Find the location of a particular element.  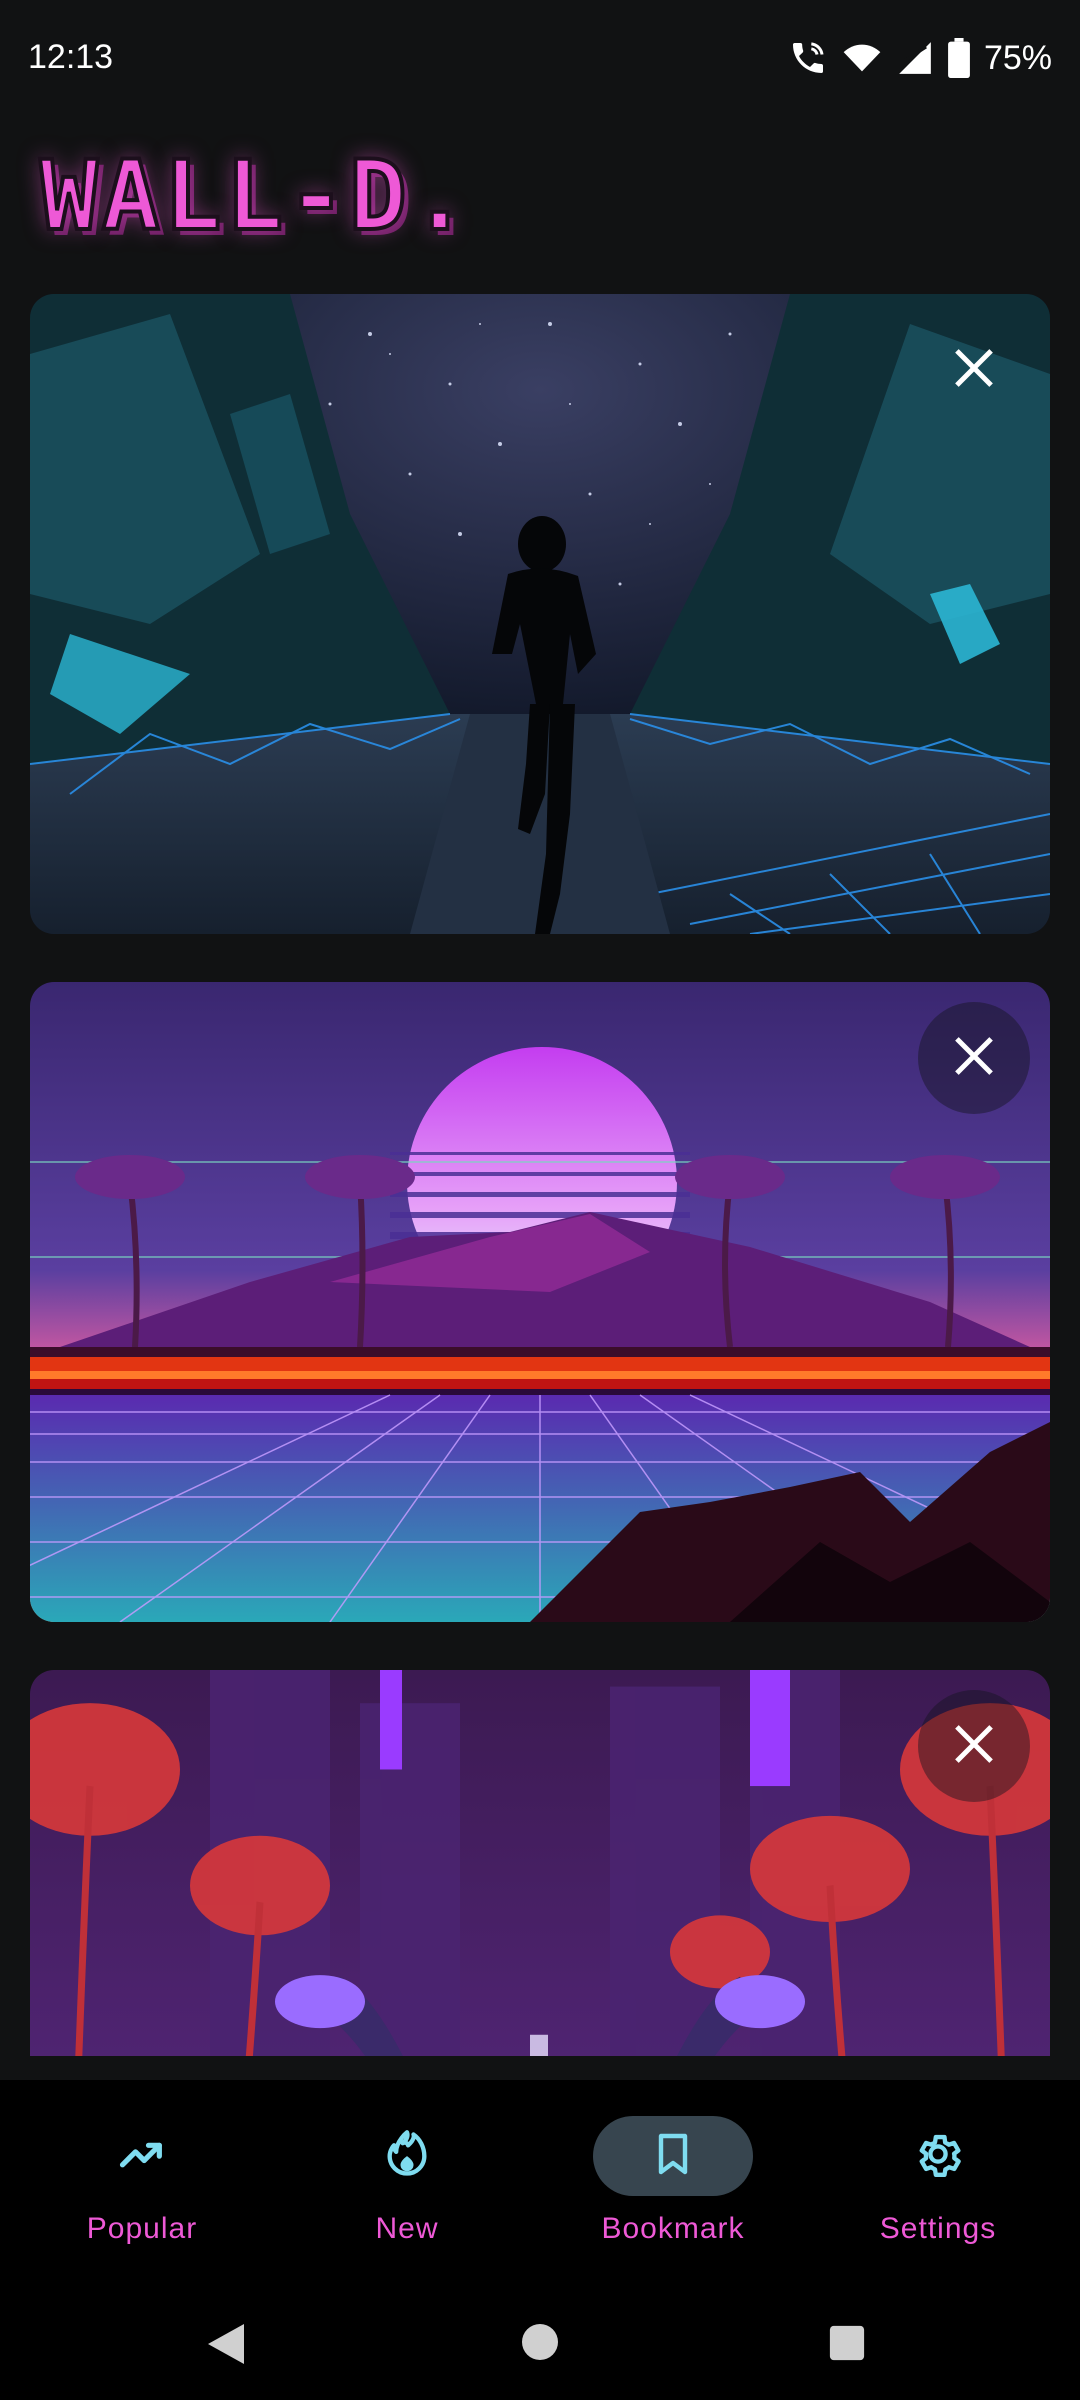

battery-percent: 75% is located at coordinates (1017, 57).